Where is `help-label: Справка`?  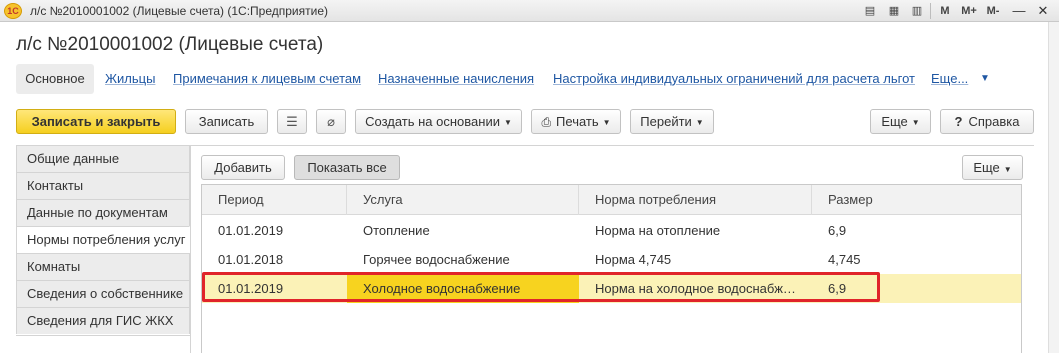 help-label: Справка is located at coordinates (994, 121).